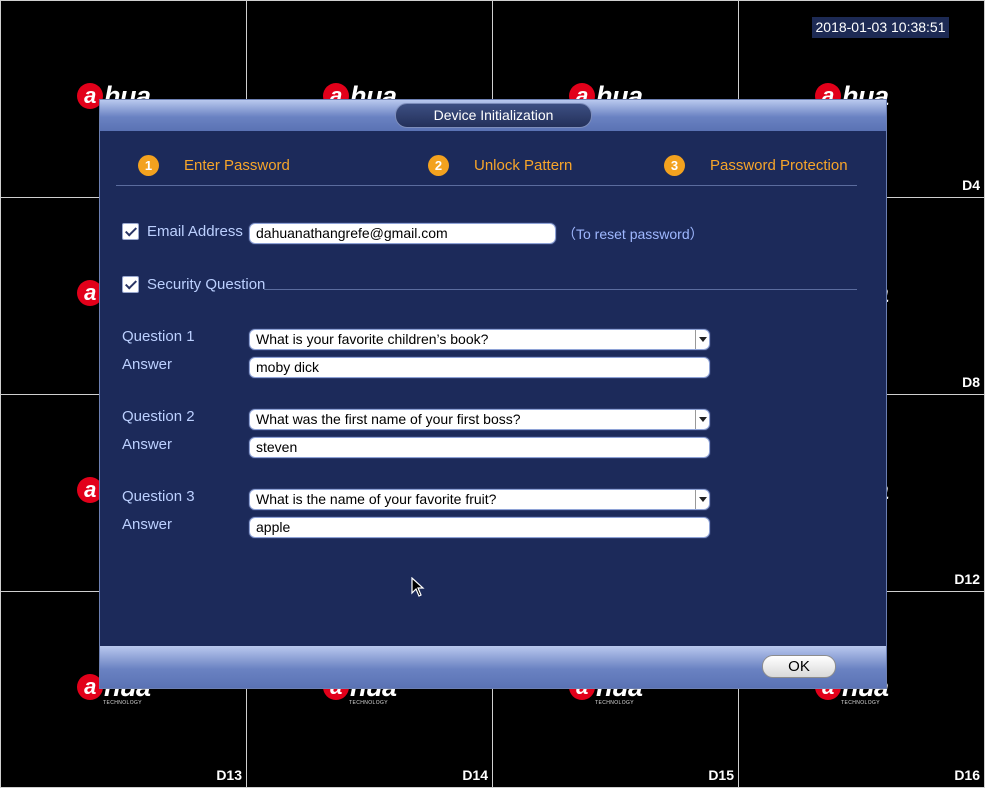 The width and height of the screenshot is (985, 788). I want to click on email-label: Email Address, so click(195, 231).